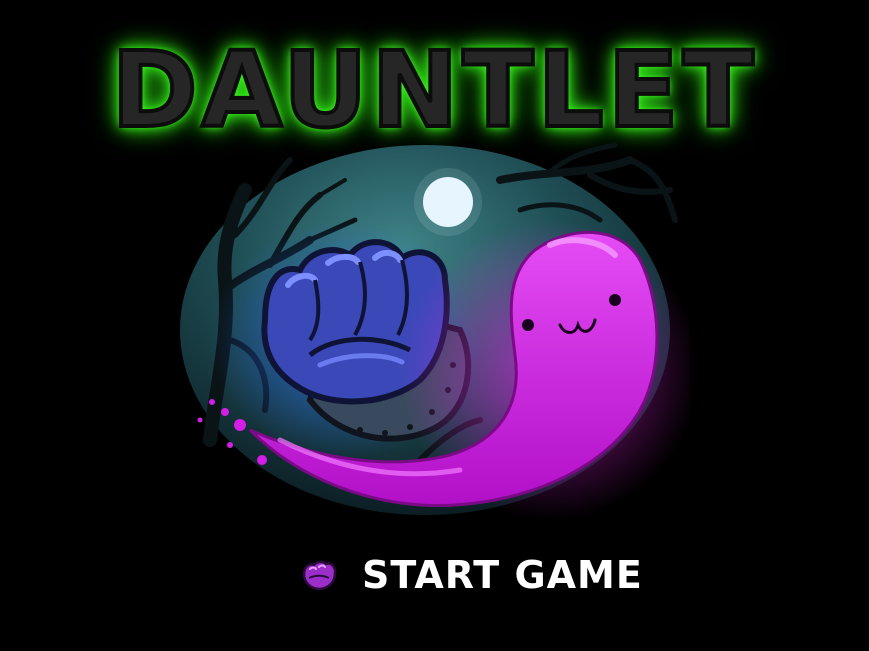  Describe the element at coordinates (502, 575) in the screenshot. I see `start-game-label: START GAME` at that location.